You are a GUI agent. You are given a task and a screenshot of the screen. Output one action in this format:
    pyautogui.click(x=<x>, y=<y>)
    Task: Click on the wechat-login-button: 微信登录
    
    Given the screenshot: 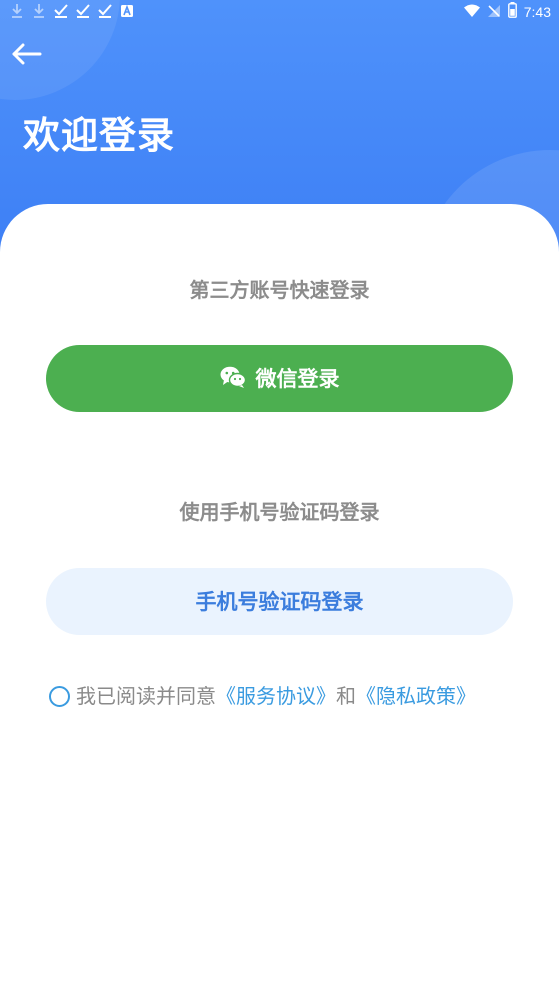 What is the action you would take?
    pyautogui.click(x=279, y=378)
    